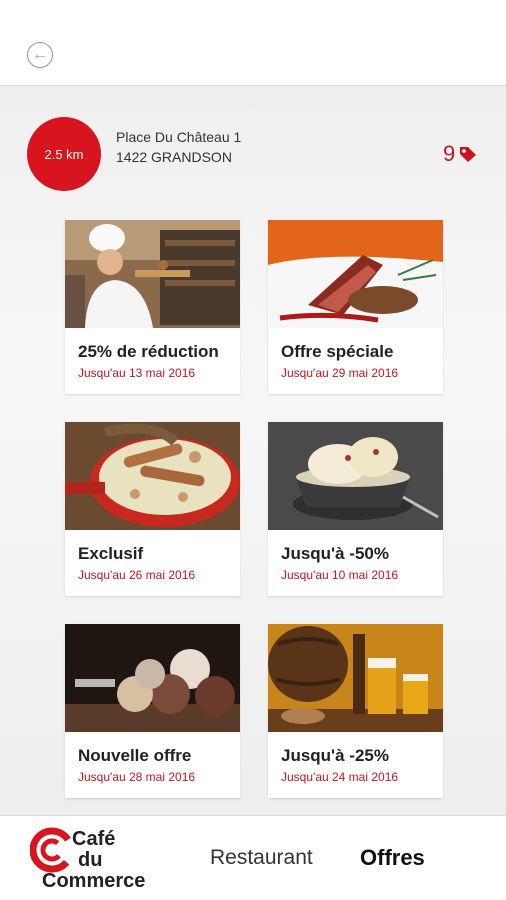 The width and height of the screenshot is (506, 900). I want to click on offer-card: Offre spéciale Jusqu'au 29 mai 2016, so click(355, 307).